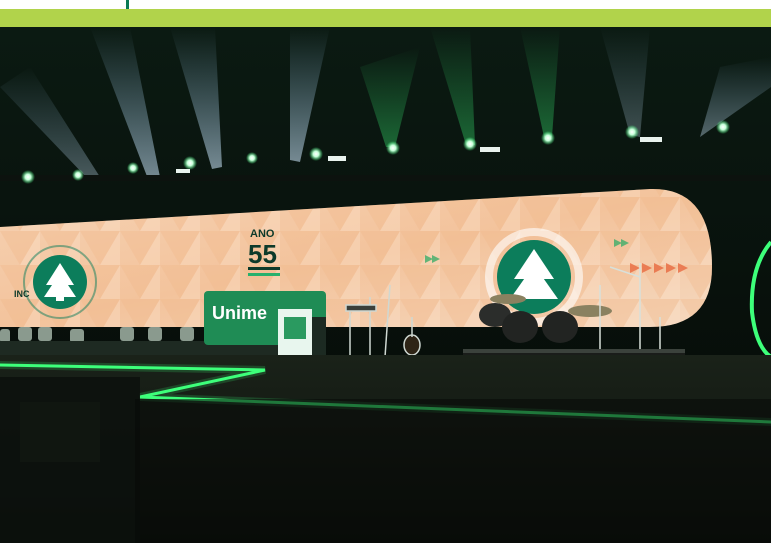  Describe the element at coordinates (262, 254) in the screenshot. I see `anniversary-number: 55` at that location.